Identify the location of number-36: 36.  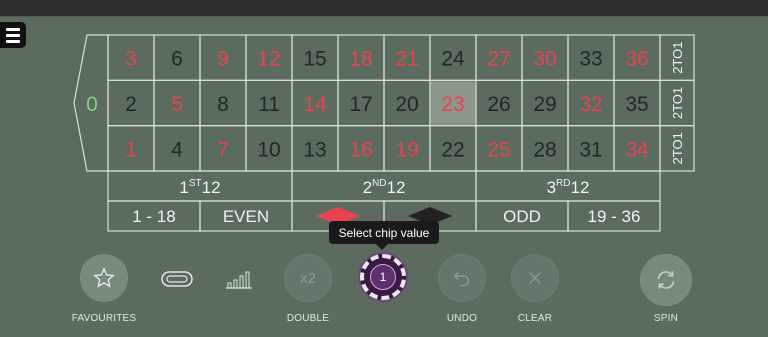
(636, 59).